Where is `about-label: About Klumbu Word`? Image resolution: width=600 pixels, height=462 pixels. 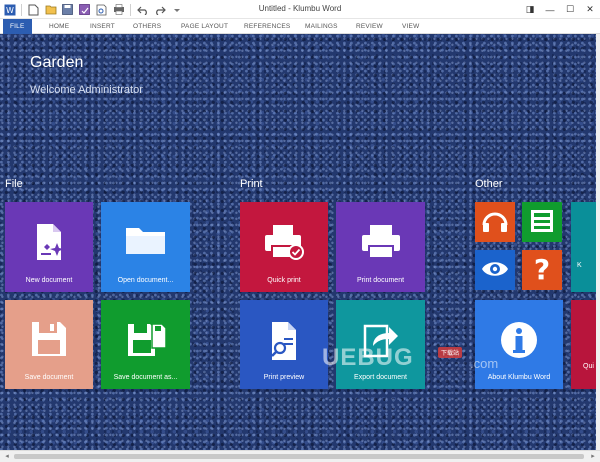 about-label: About Klumbu Word is located at coordinates (519, 377).